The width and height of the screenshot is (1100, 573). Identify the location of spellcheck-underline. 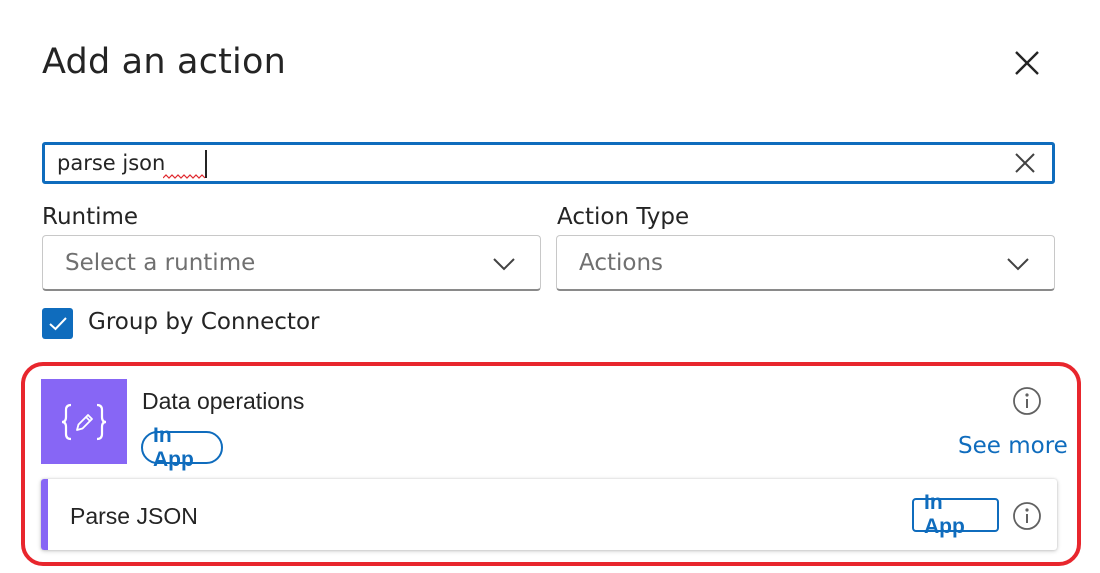
(184, 176).